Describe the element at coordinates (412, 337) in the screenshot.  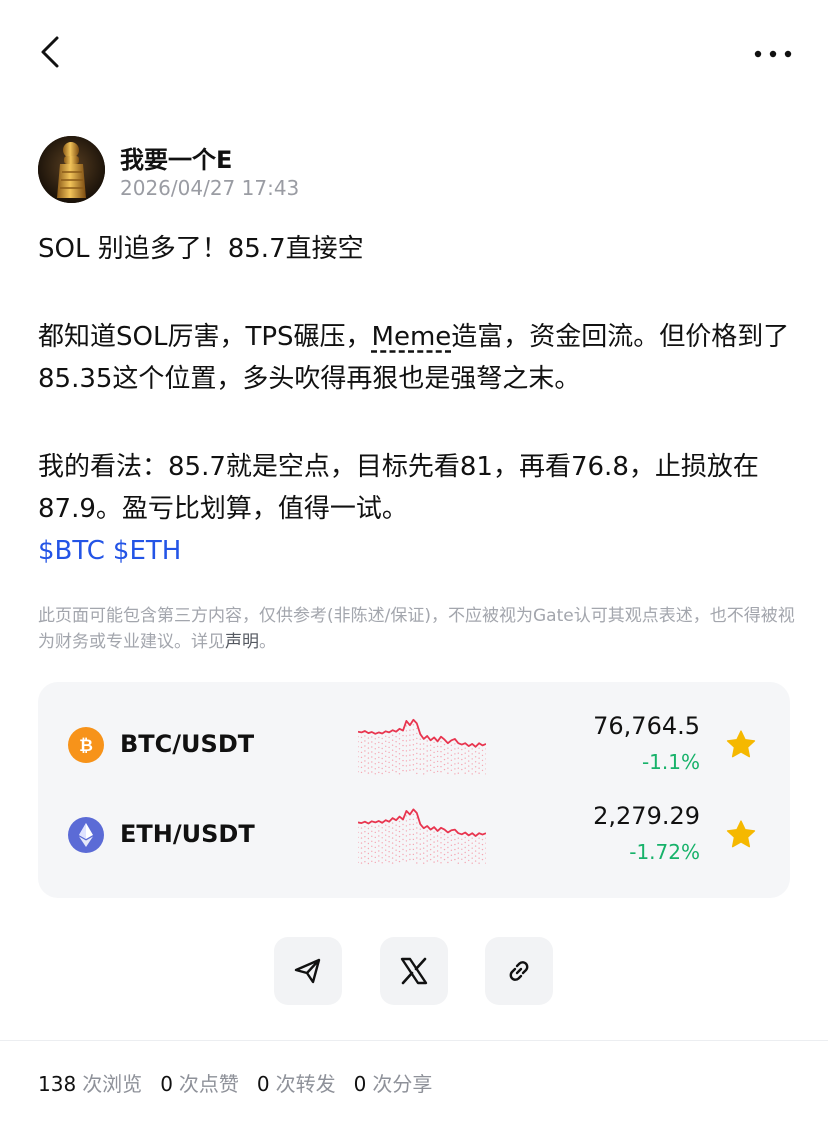
I see `meme-term-link: Meme` at that location.